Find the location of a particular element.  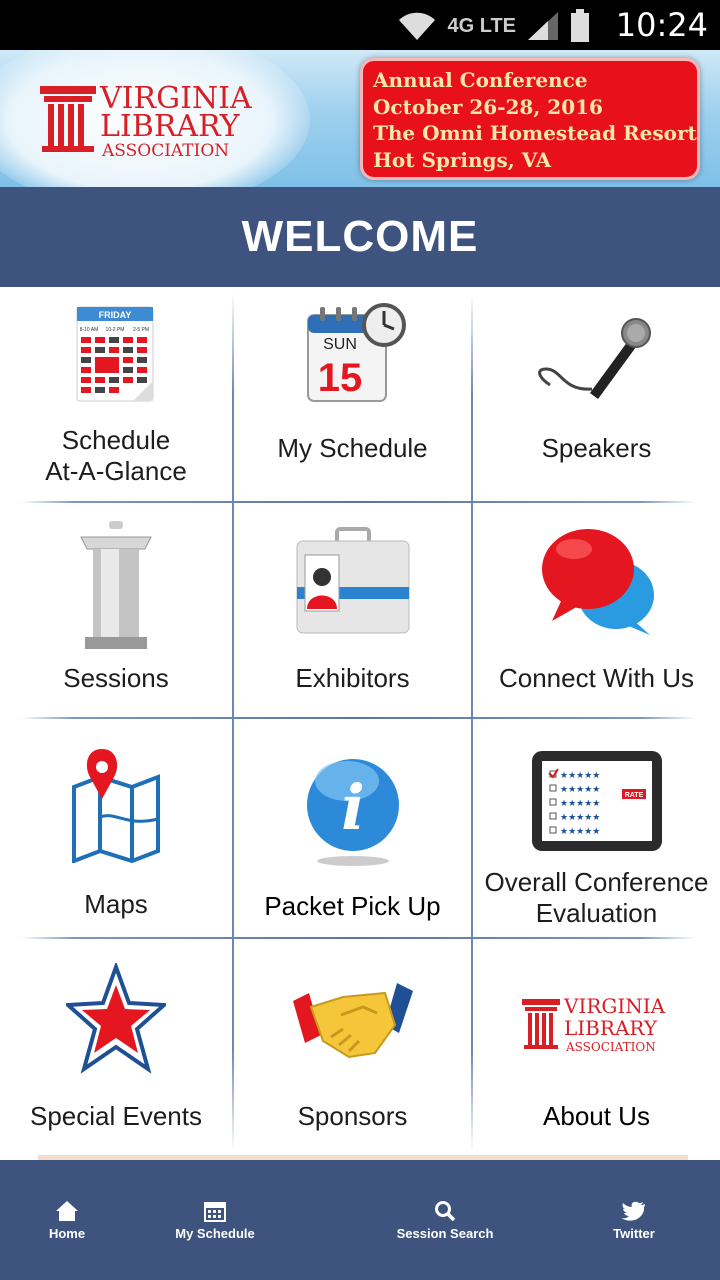

podium-icon is located at coordinates (116, 585).